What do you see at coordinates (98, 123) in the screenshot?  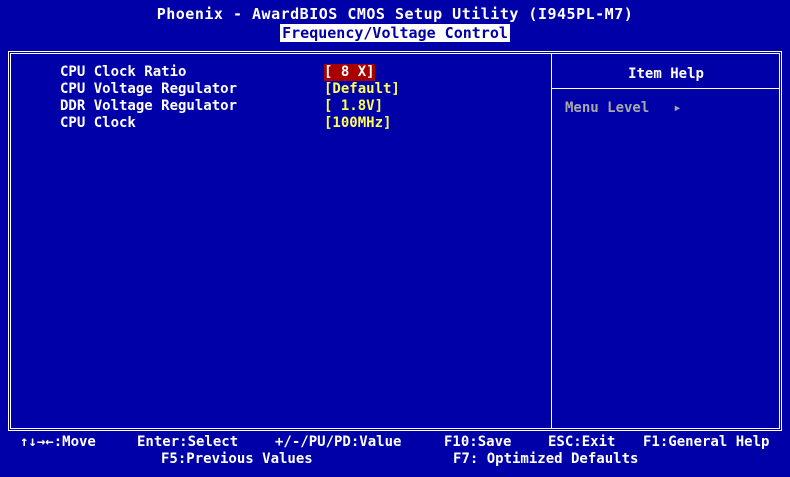 I see `setting-label: CPU Clock` at bounding box center [98, 123].